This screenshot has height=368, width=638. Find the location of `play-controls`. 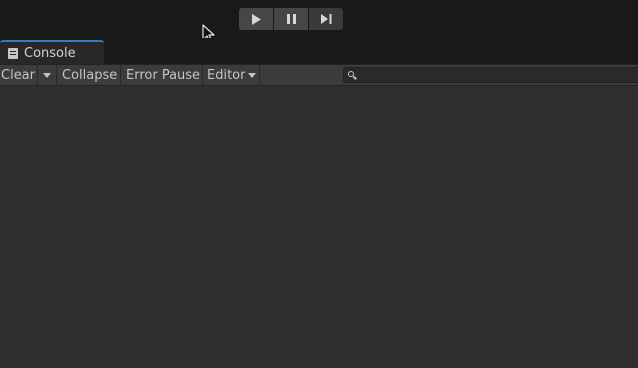

play-controls is located at coordinates (291, 19).